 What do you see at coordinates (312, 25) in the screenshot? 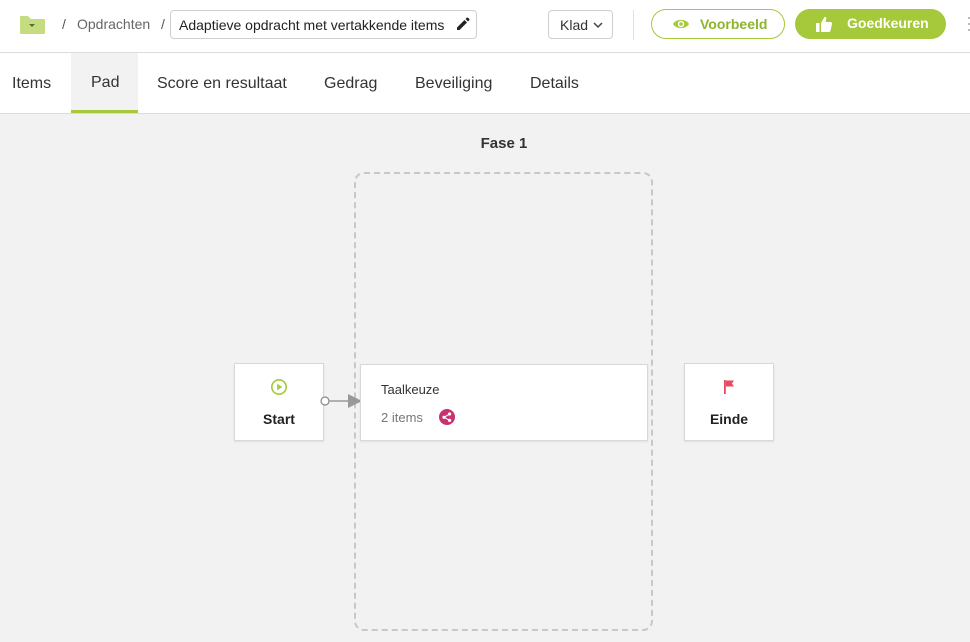
I see `assignment-title: Adaptieve opdracht met vertakkende items` at bounding box center [312, 25].